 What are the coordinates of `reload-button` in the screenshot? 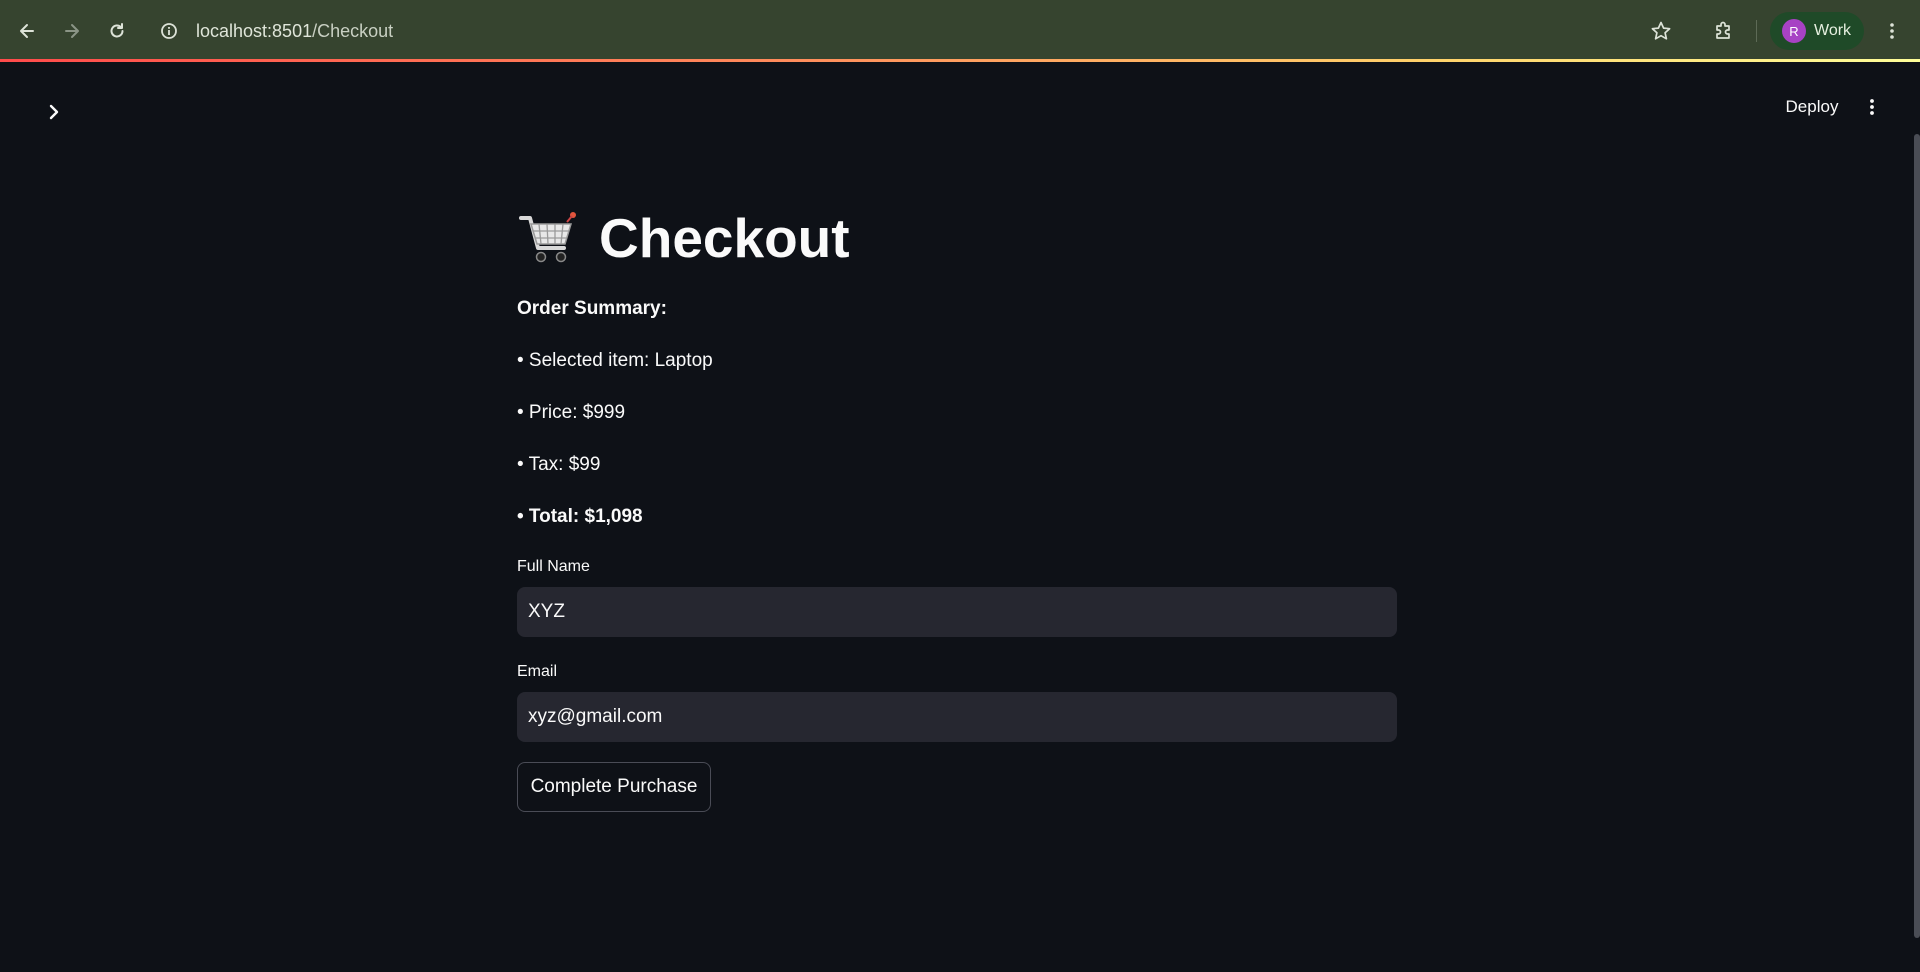 It's located at (117, 31).